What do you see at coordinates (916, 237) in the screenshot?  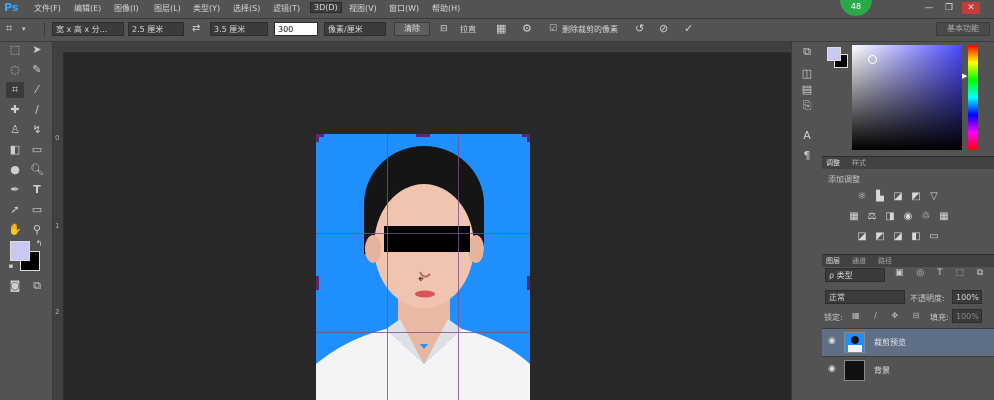 I see `selective-color-icon: ◧` at bounding box center [916, 237].